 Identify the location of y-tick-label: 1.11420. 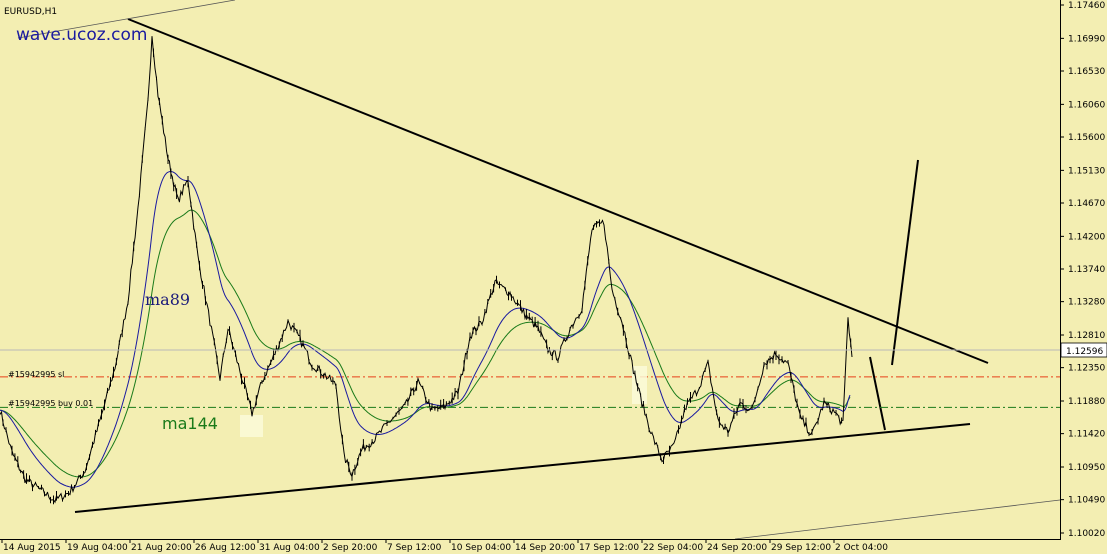
(1086, 435).